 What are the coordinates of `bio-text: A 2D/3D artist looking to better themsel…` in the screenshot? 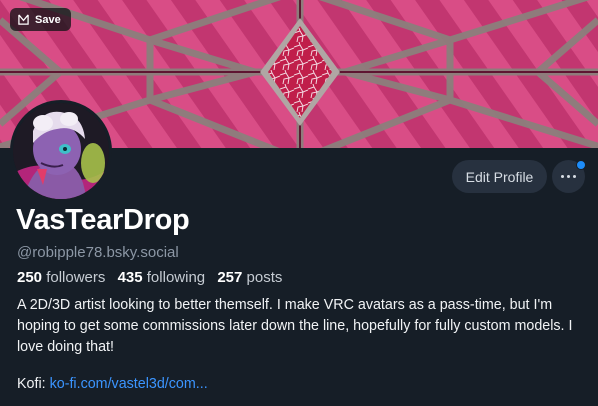 It's located at (295, 326).